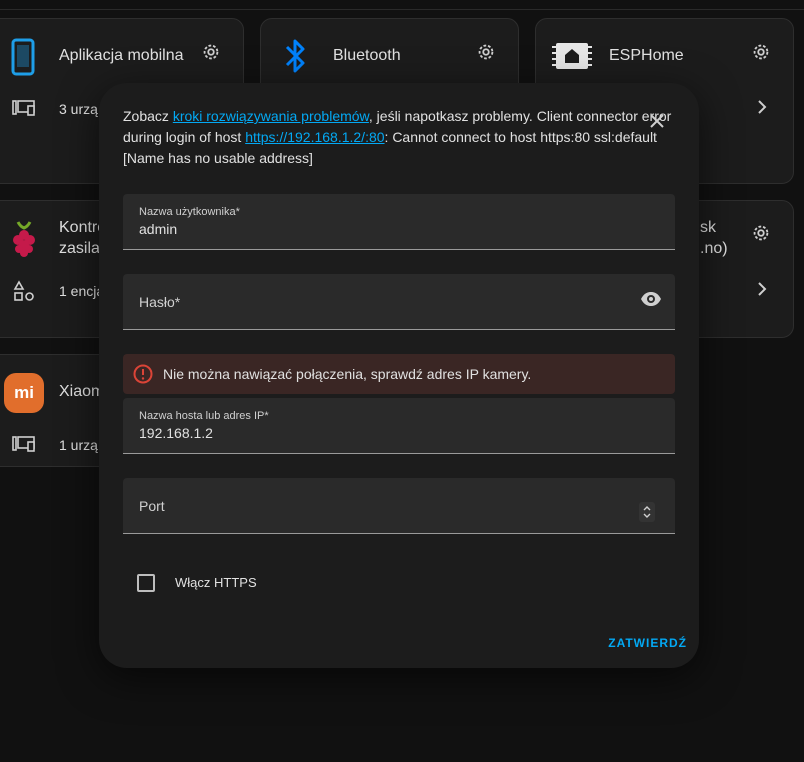  I want to click on card-title: Bluetooth, so click(367, 55).